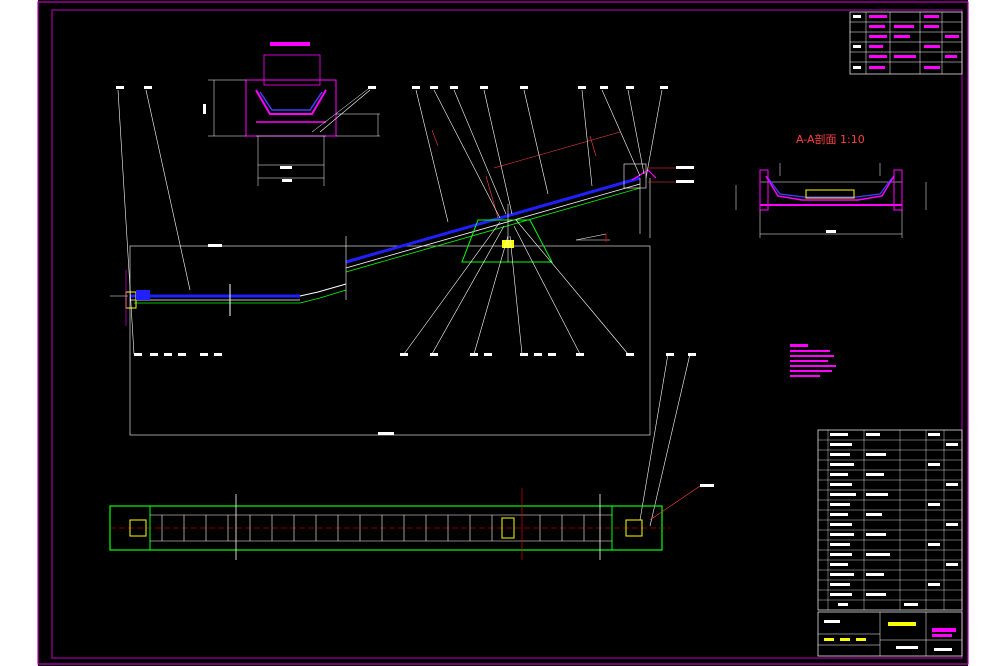 This screenshot has width=1000, height=666. I want to click on technical-notes, so click(813, 360).